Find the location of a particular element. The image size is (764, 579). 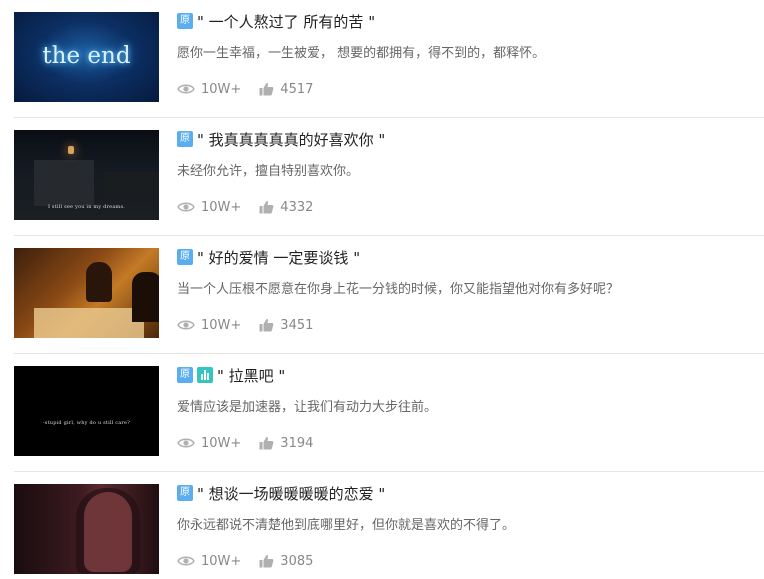

article-title: " 我真真真真真的好喜欢你 " is located at coordinates (291, 139).